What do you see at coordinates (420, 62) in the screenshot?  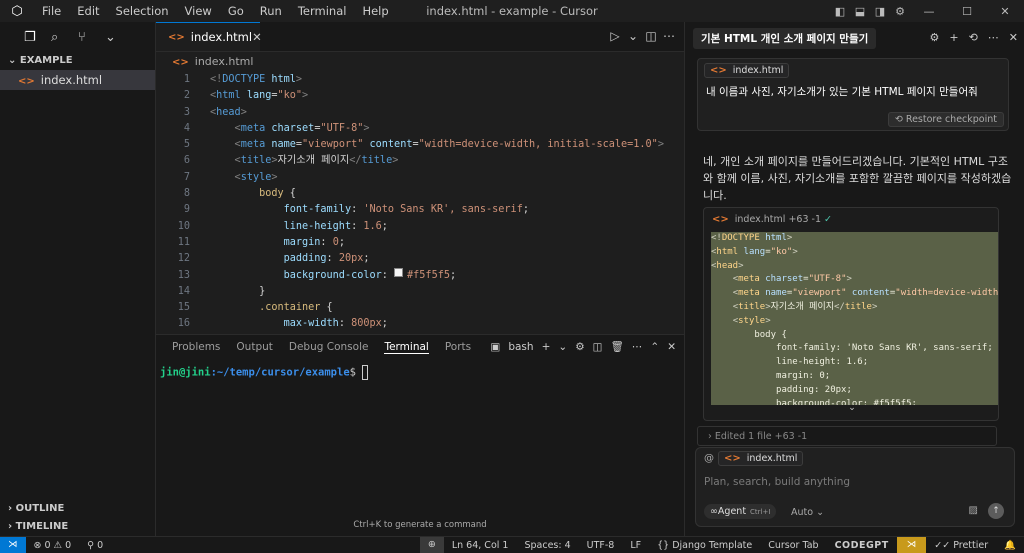 I see `breadcrumb: <> index.html` at bounding box center [420, 62].